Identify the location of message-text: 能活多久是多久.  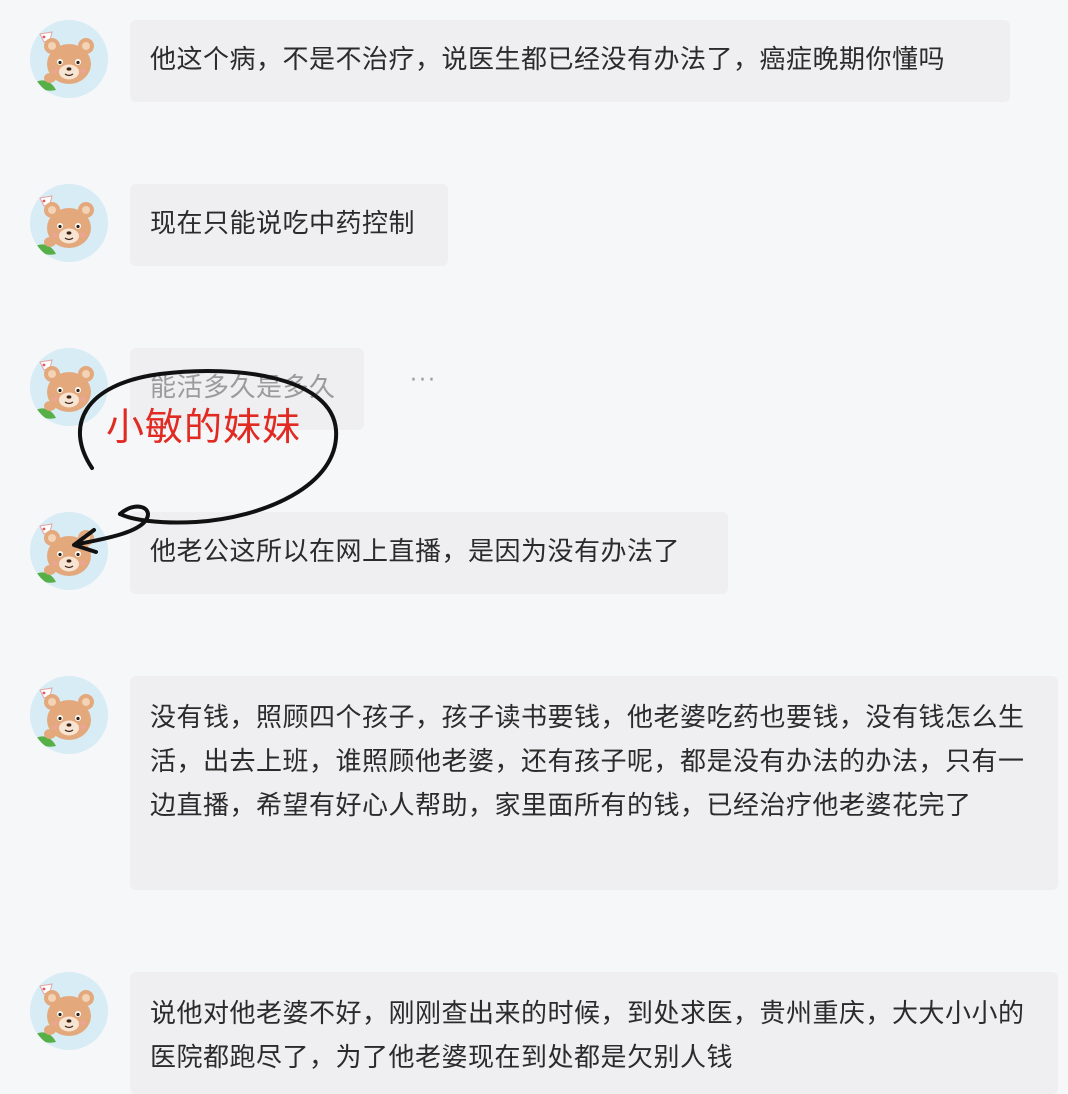
(243, 388).